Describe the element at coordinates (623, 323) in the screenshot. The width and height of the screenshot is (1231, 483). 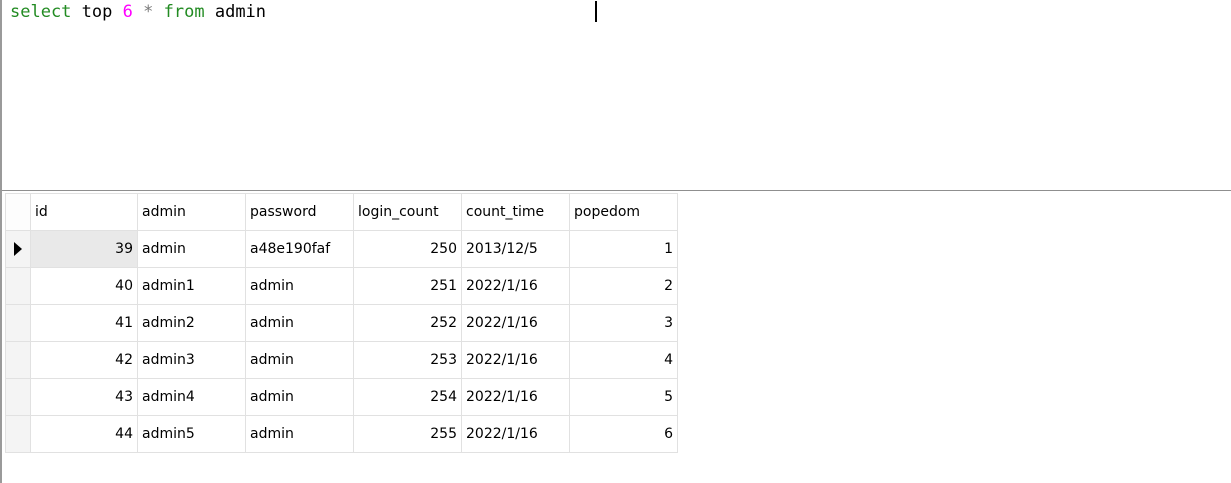
I see `cell-popedom: 3` at that location.